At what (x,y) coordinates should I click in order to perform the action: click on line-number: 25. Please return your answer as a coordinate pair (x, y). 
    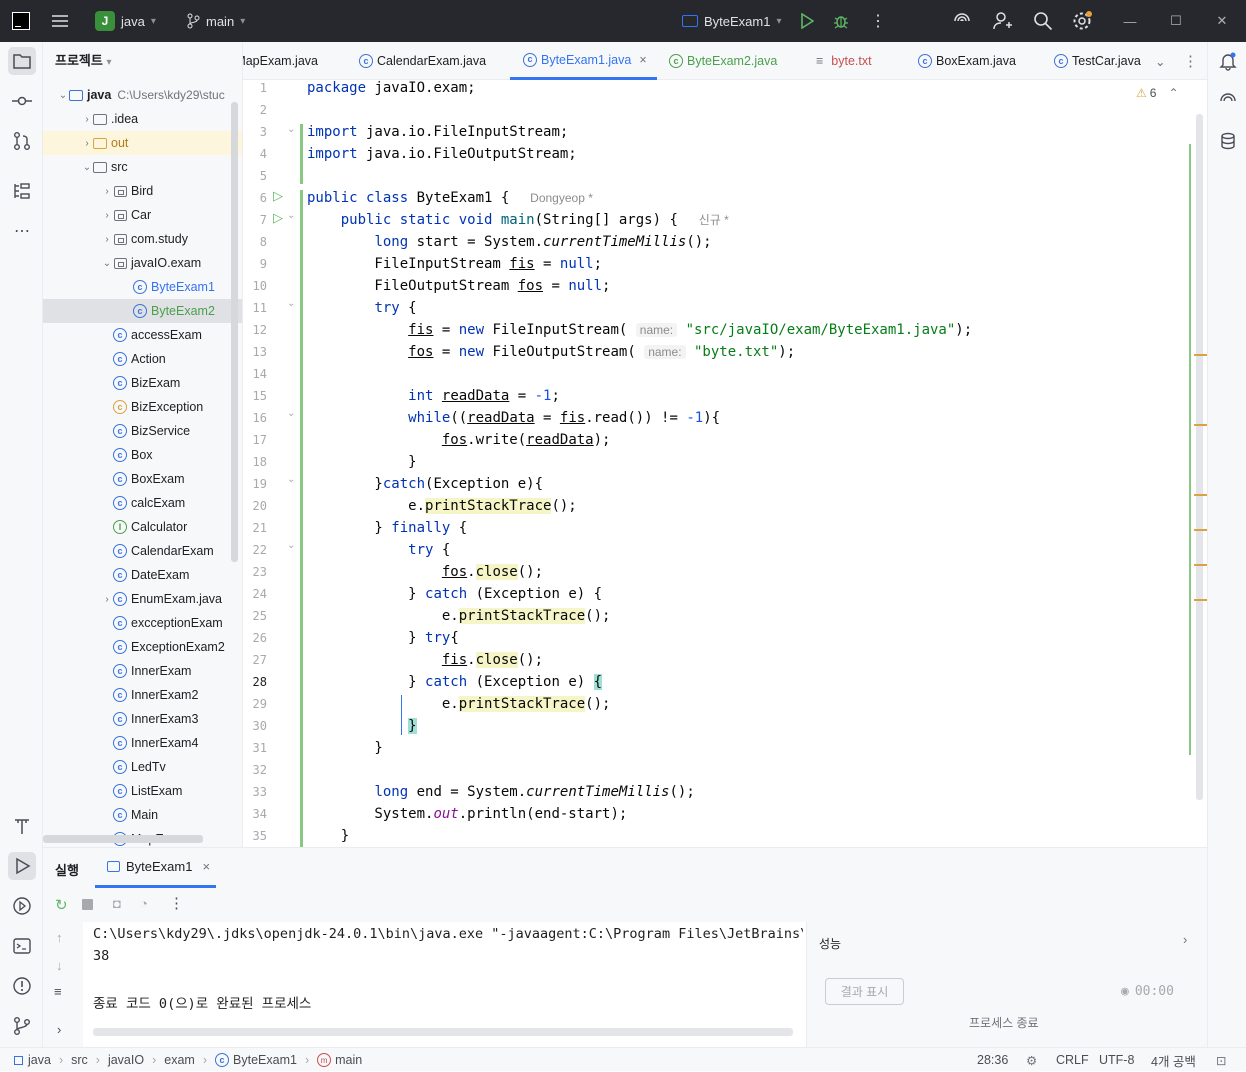
    Looking at the image, I should click on (255, 616).